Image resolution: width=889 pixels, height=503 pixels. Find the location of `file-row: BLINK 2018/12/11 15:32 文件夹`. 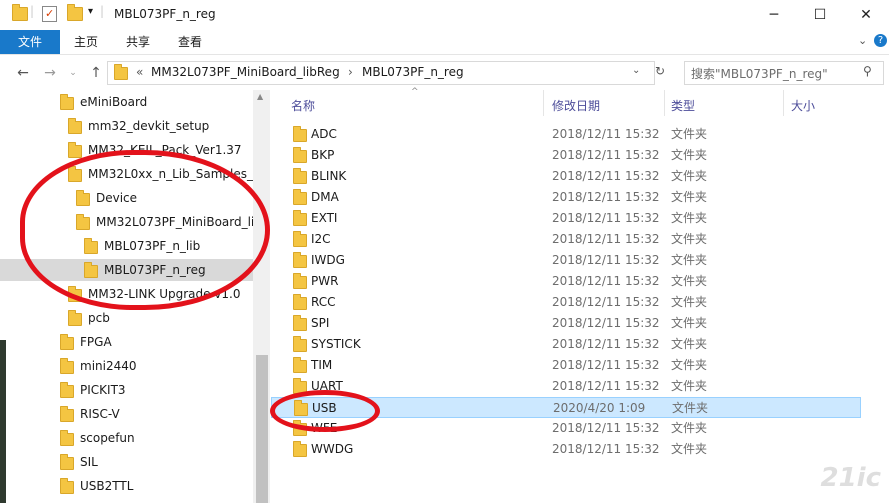

file-row: BLINK 2018/12/11 15:32 文件夹 is located at coordinates (566, 176).